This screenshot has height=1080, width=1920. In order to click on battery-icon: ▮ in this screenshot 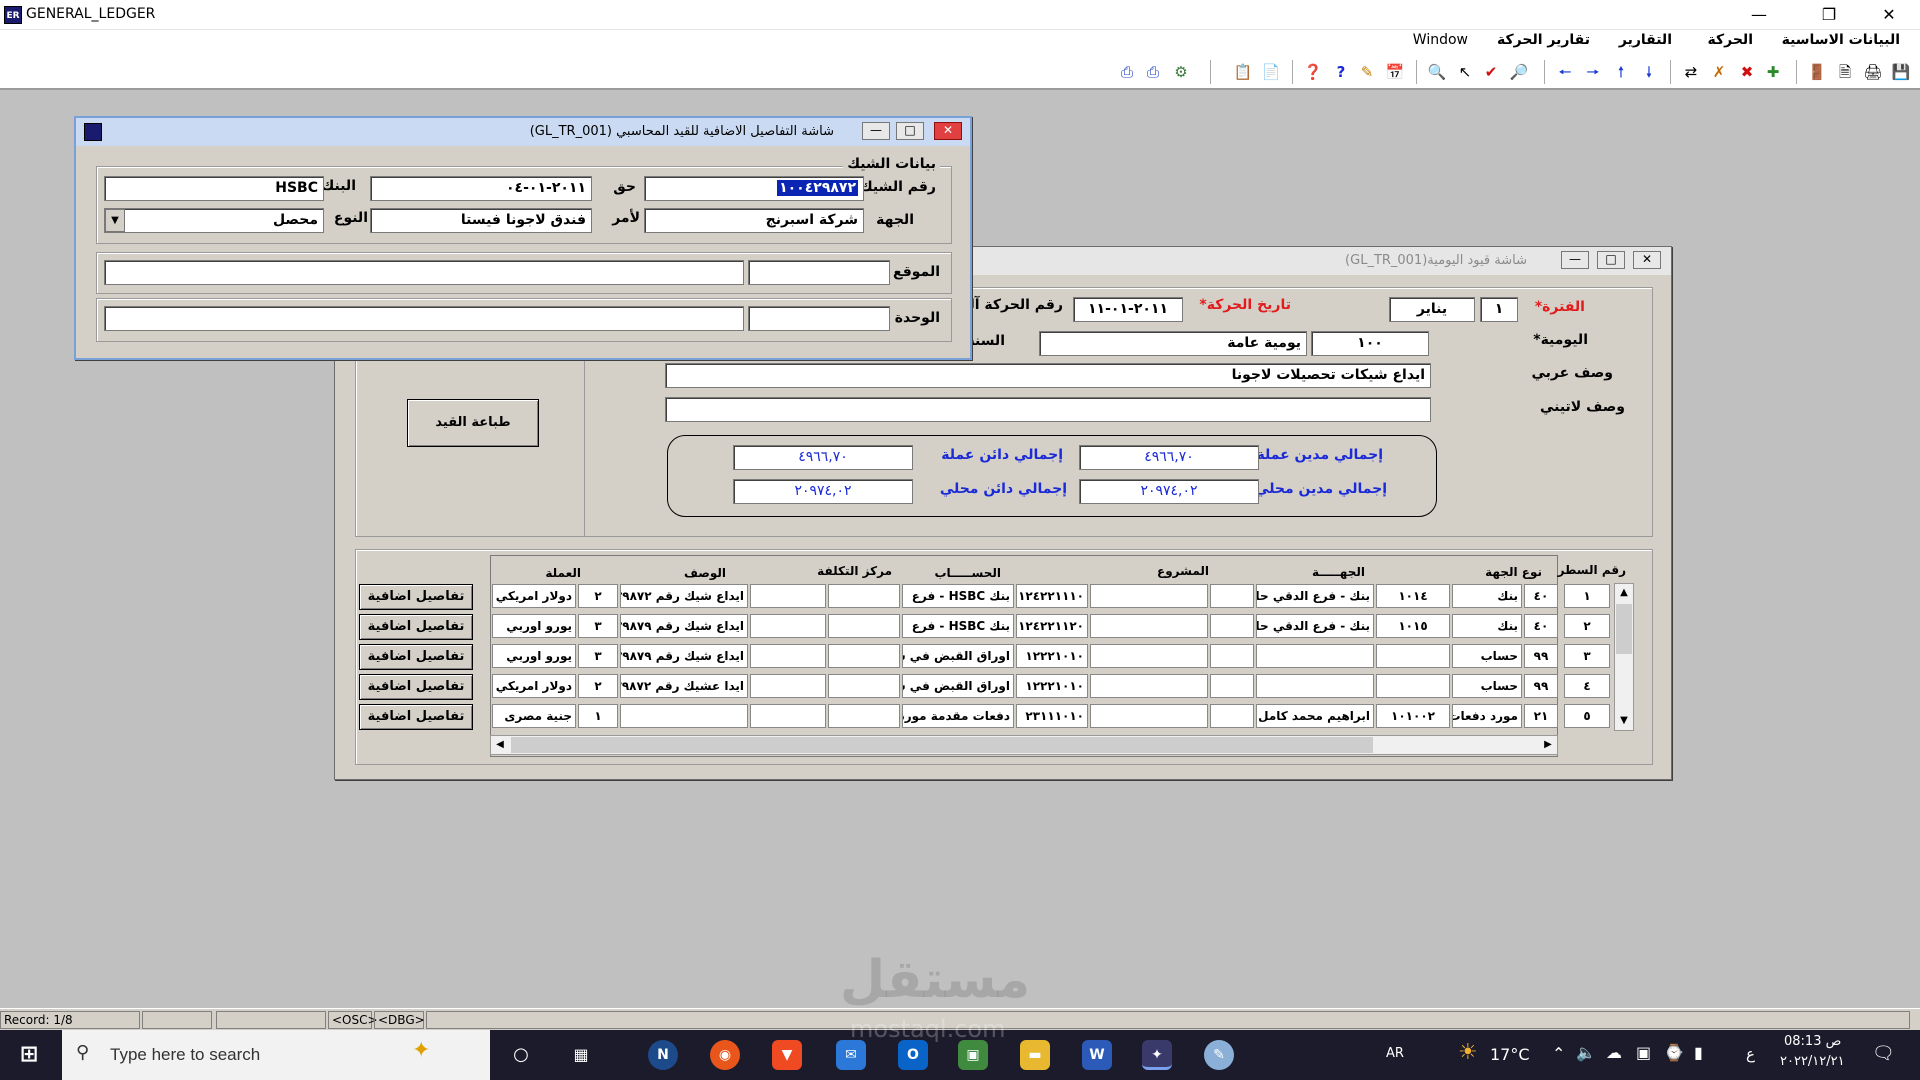, I will do `click(1698, 1052)`.